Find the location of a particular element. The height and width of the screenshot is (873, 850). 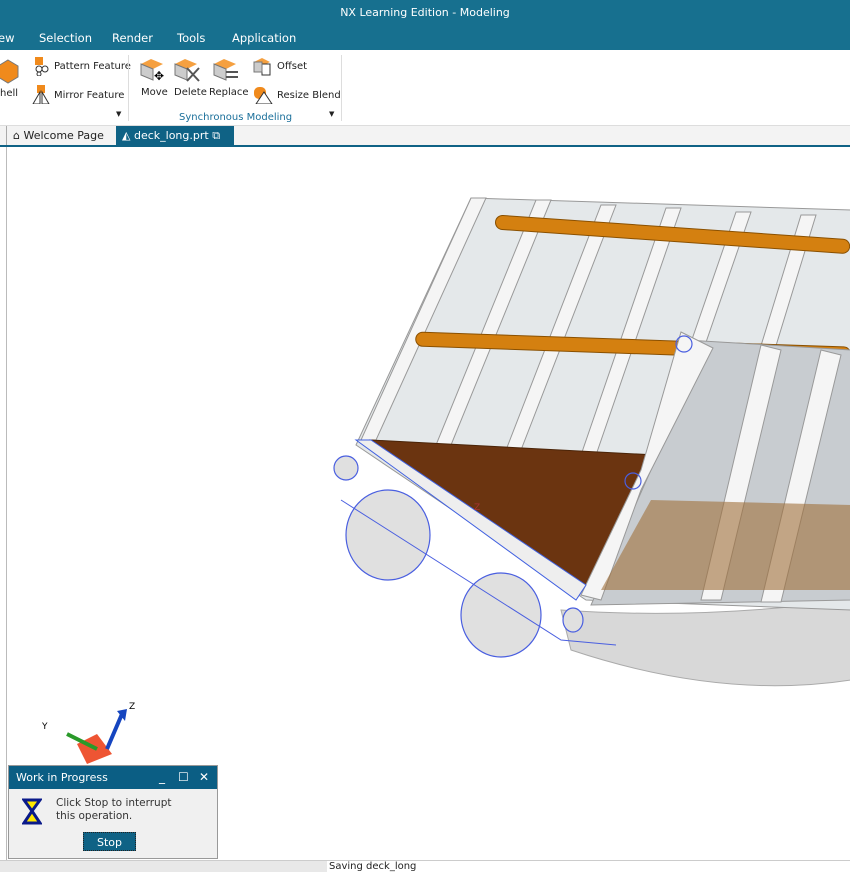

dialog-message: Click Stop to interrupt this operation. is located at coordinates (114, 809).